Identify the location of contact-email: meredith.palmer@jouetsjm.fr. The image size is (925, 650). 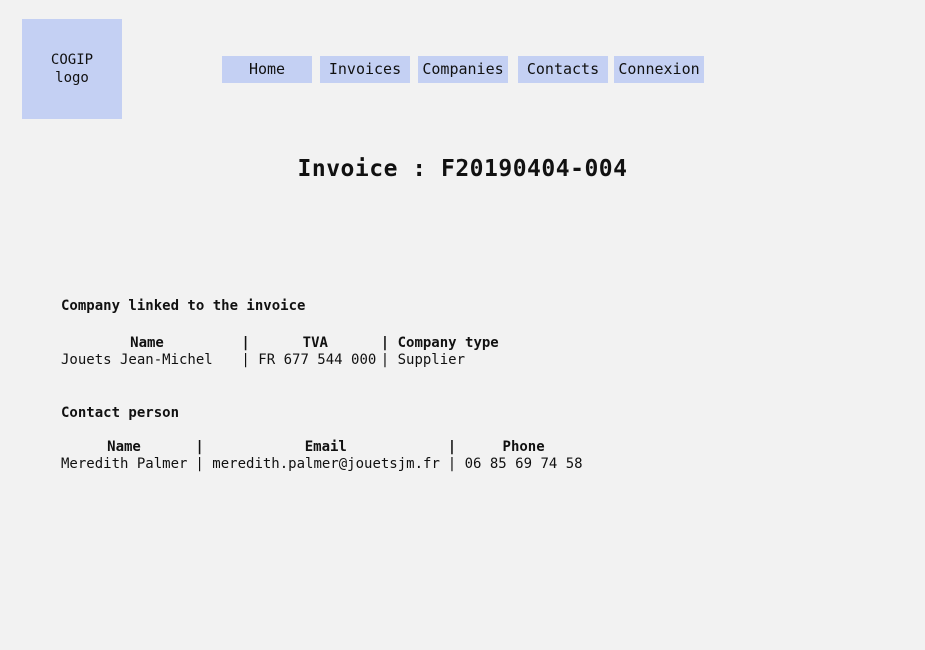
(326, 464).